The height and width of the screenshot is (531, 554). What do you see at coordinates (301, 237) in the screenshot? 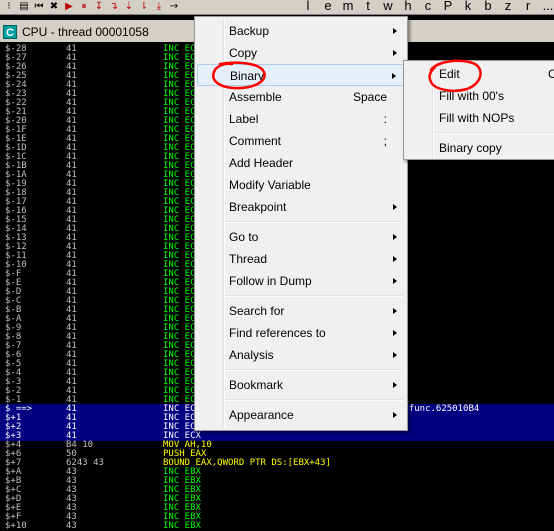
I see `menu-item-go-to: Go to` at bounding box center [301, 237].